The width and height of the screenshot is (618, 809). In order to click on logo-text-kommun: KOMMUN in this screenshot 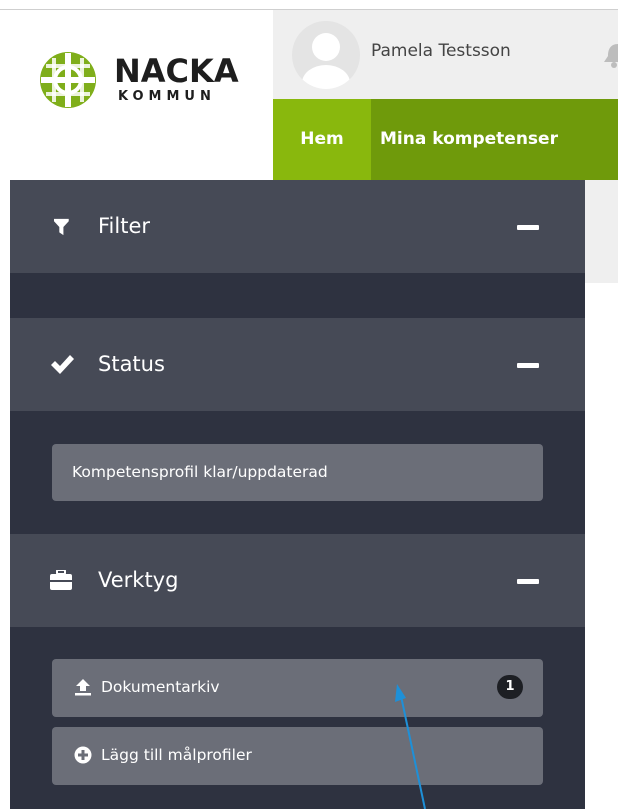, I will do `click(167, 96)`.